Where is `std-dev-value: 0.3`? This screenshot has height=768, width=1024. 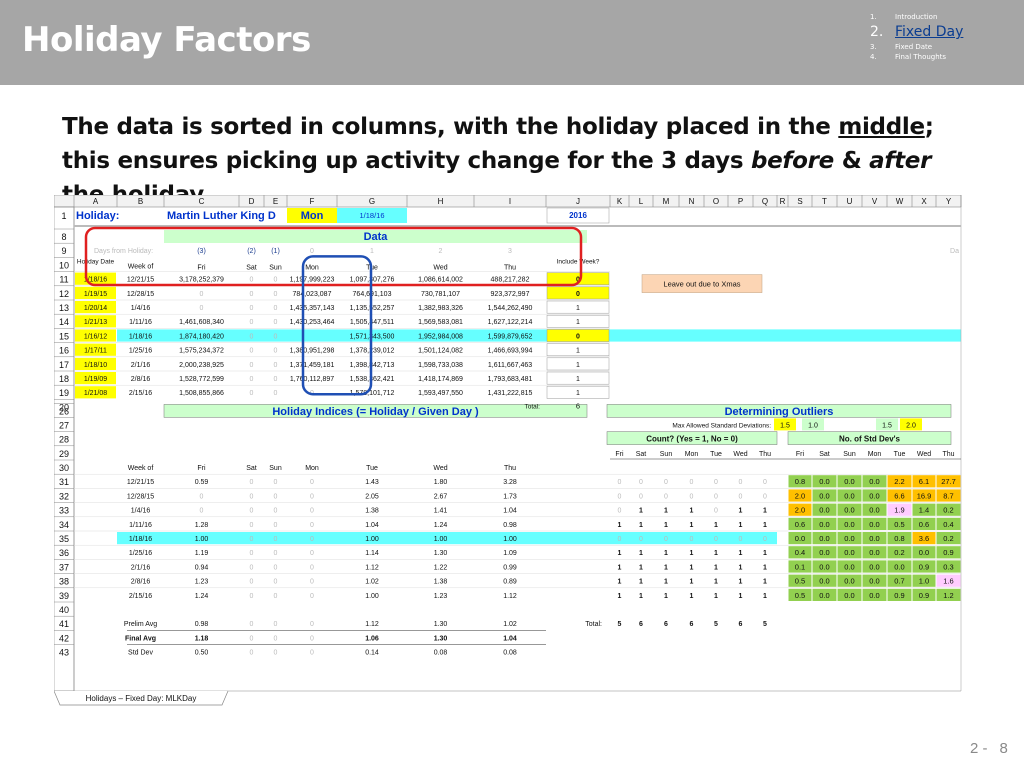 std-dev-value: 0.3 is located at coordinates (948, 566).